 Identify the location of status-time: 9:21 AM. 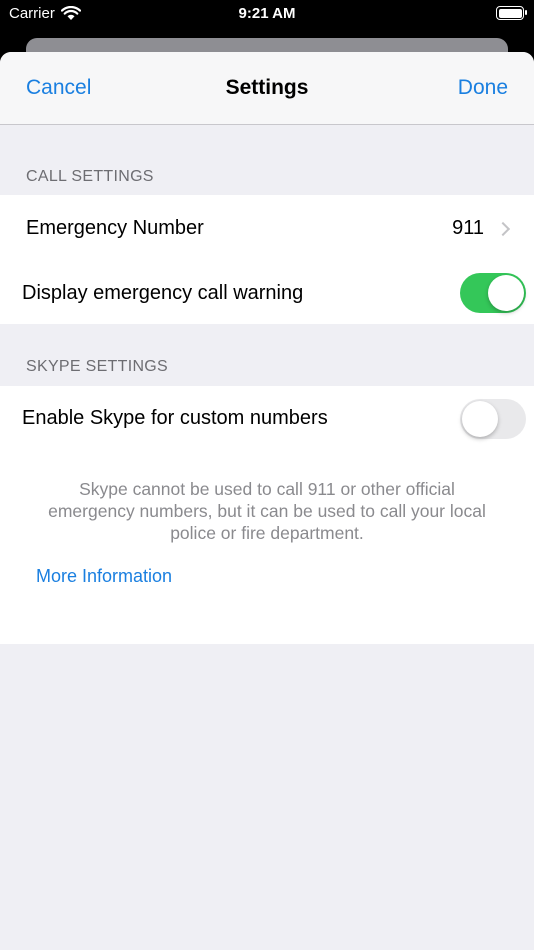
(267, 13).